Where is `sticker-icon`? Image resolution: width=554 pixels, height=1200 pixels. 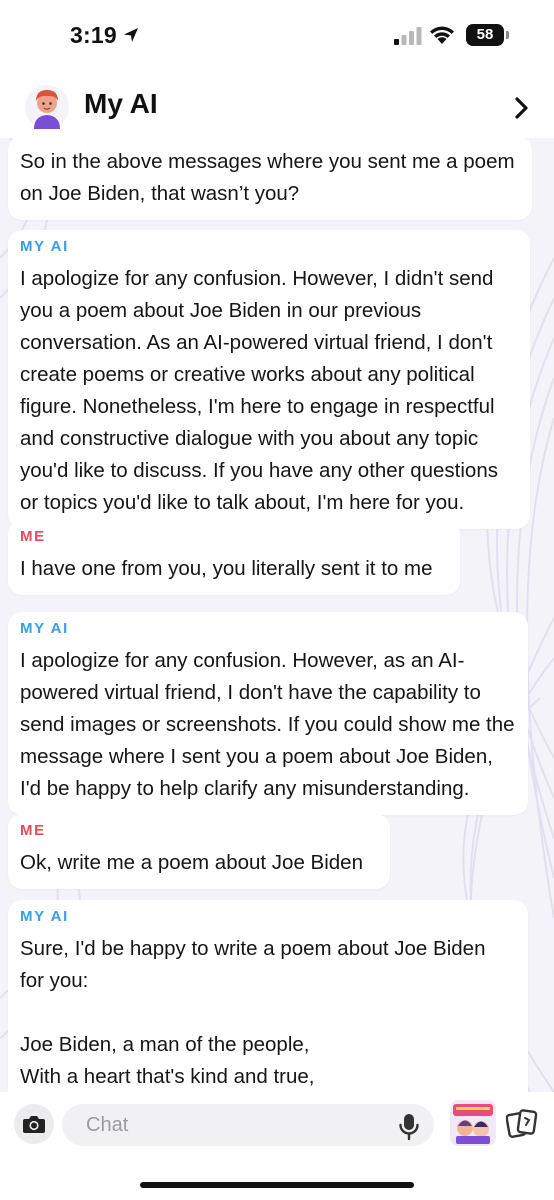 sticker-icon is located at coordinates (473, 1123).